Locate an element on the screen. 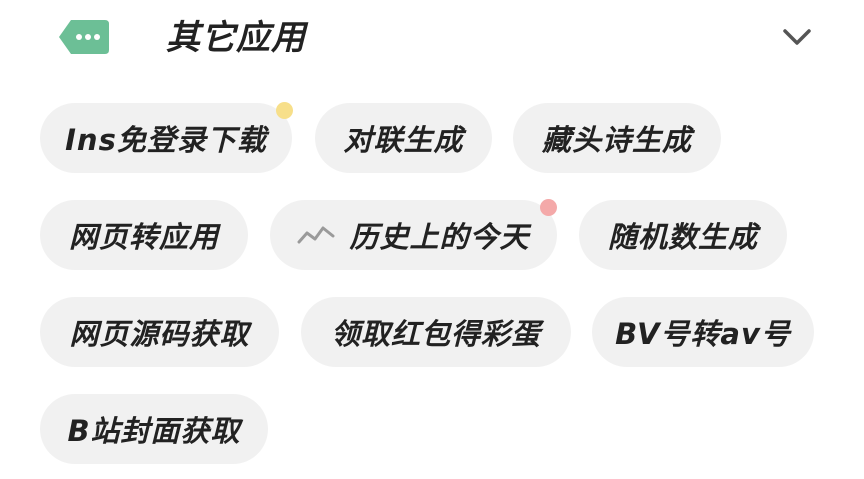 The width and height of the screenshot is (864, 479). app-chip-ins-download: Ins免登录下载 is located at coordinates (166, 138).